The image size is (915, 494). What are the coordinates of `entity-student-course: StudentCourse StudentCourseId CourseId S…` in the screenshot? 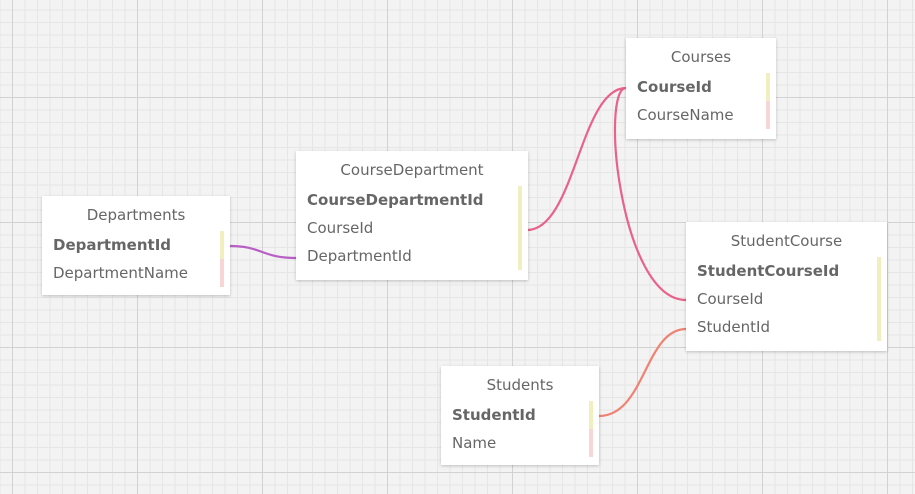 It's located at (786, 286).